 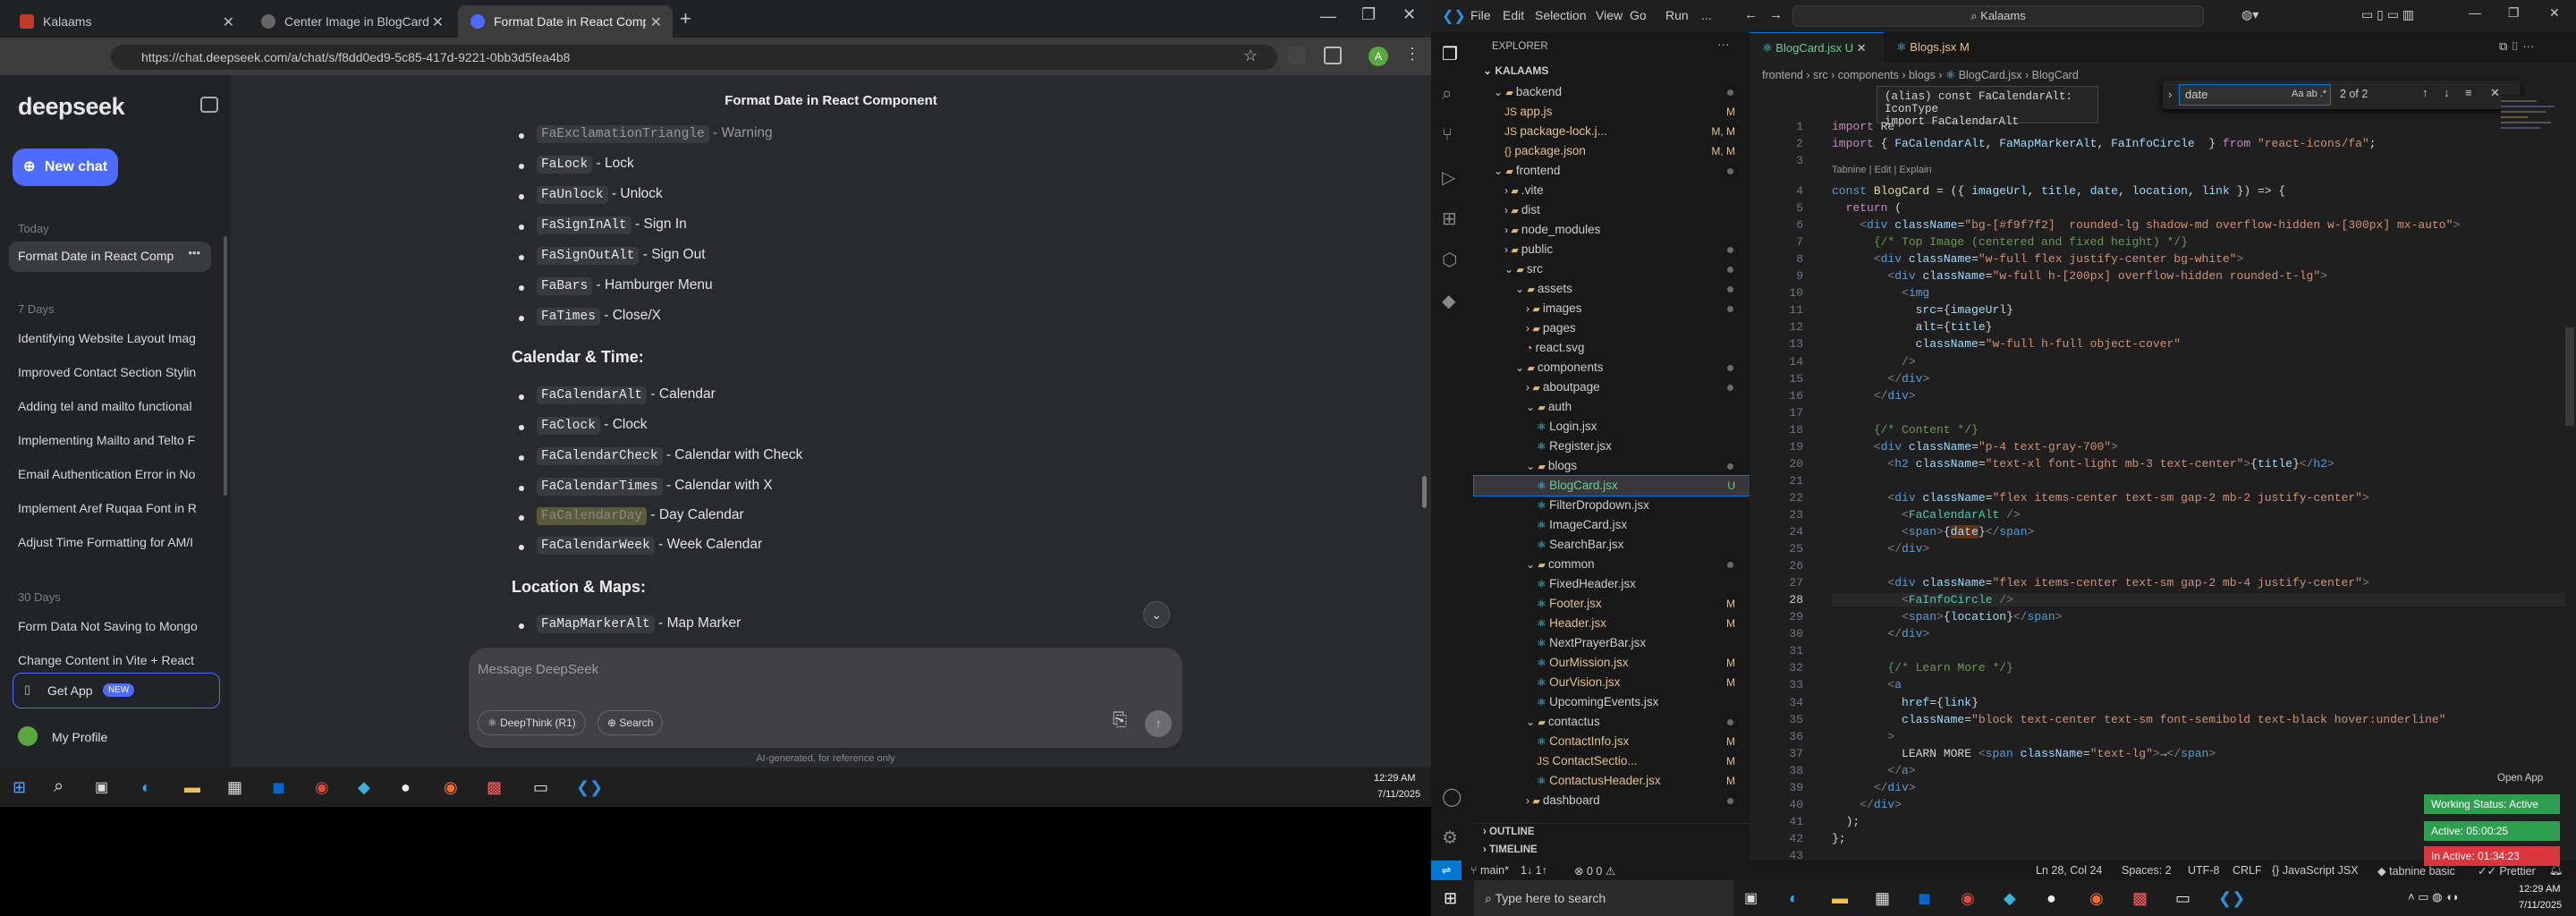 I want to click on tree-file: ⚛ Login.jsx, so click(x=1612, y=427).